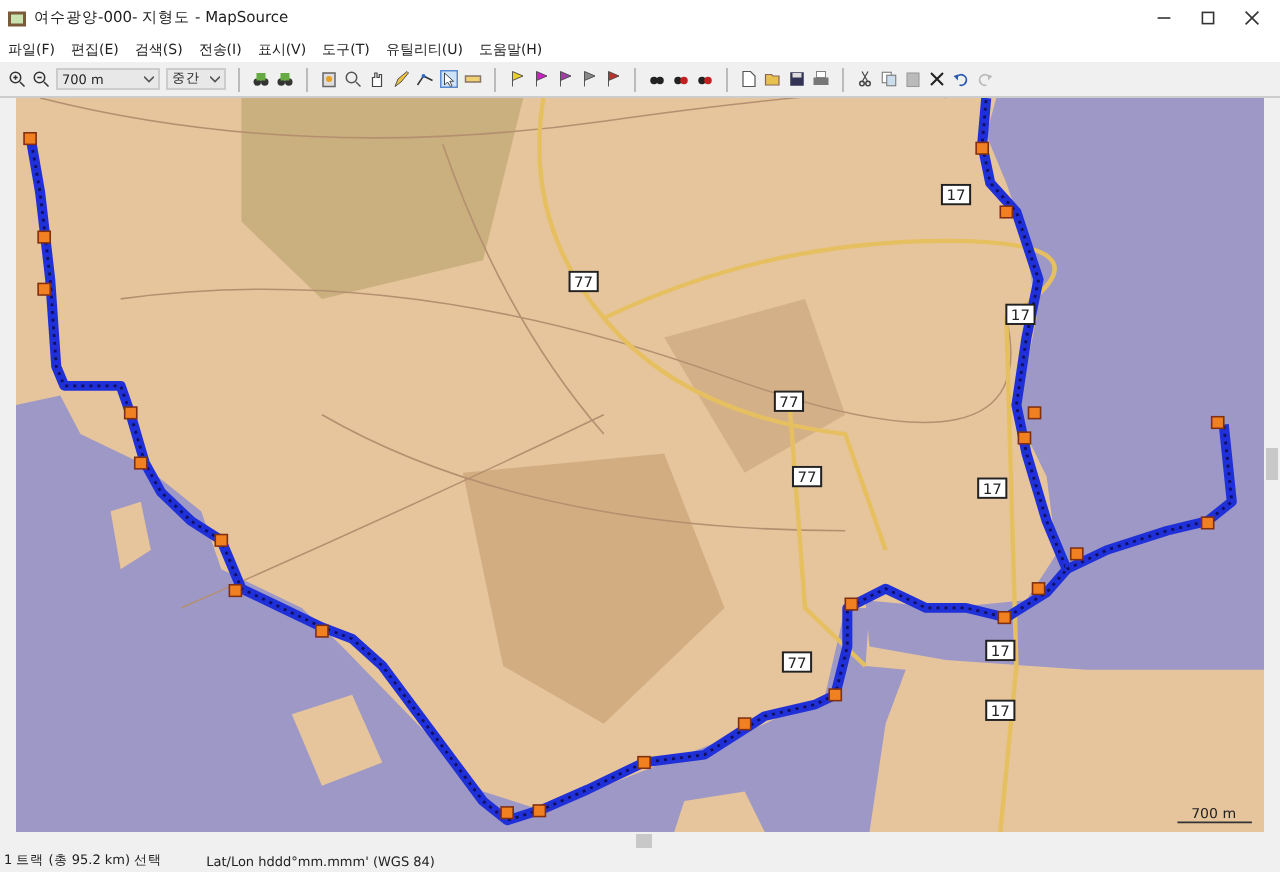  Describe the element at coordinates (1252, 18) in the screenshot. I see `close-icon` at that location.